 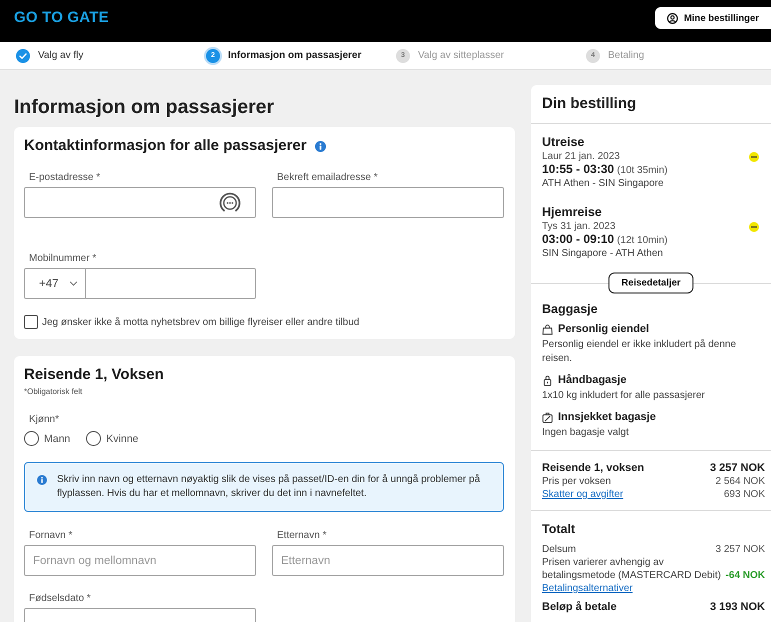 I want to click on price-amount: -64 NOK, so click(x=745, y=575).